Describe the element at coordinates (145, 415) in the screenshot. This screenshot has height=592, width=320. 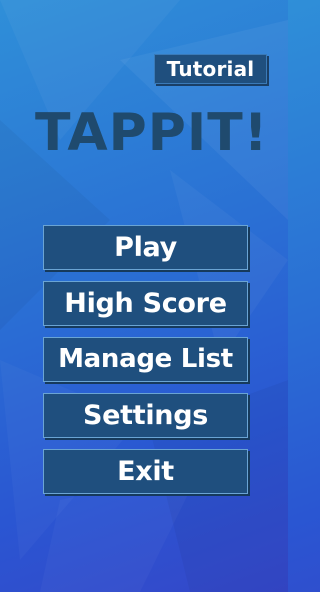
I see `settings-button: Settings` at that location.